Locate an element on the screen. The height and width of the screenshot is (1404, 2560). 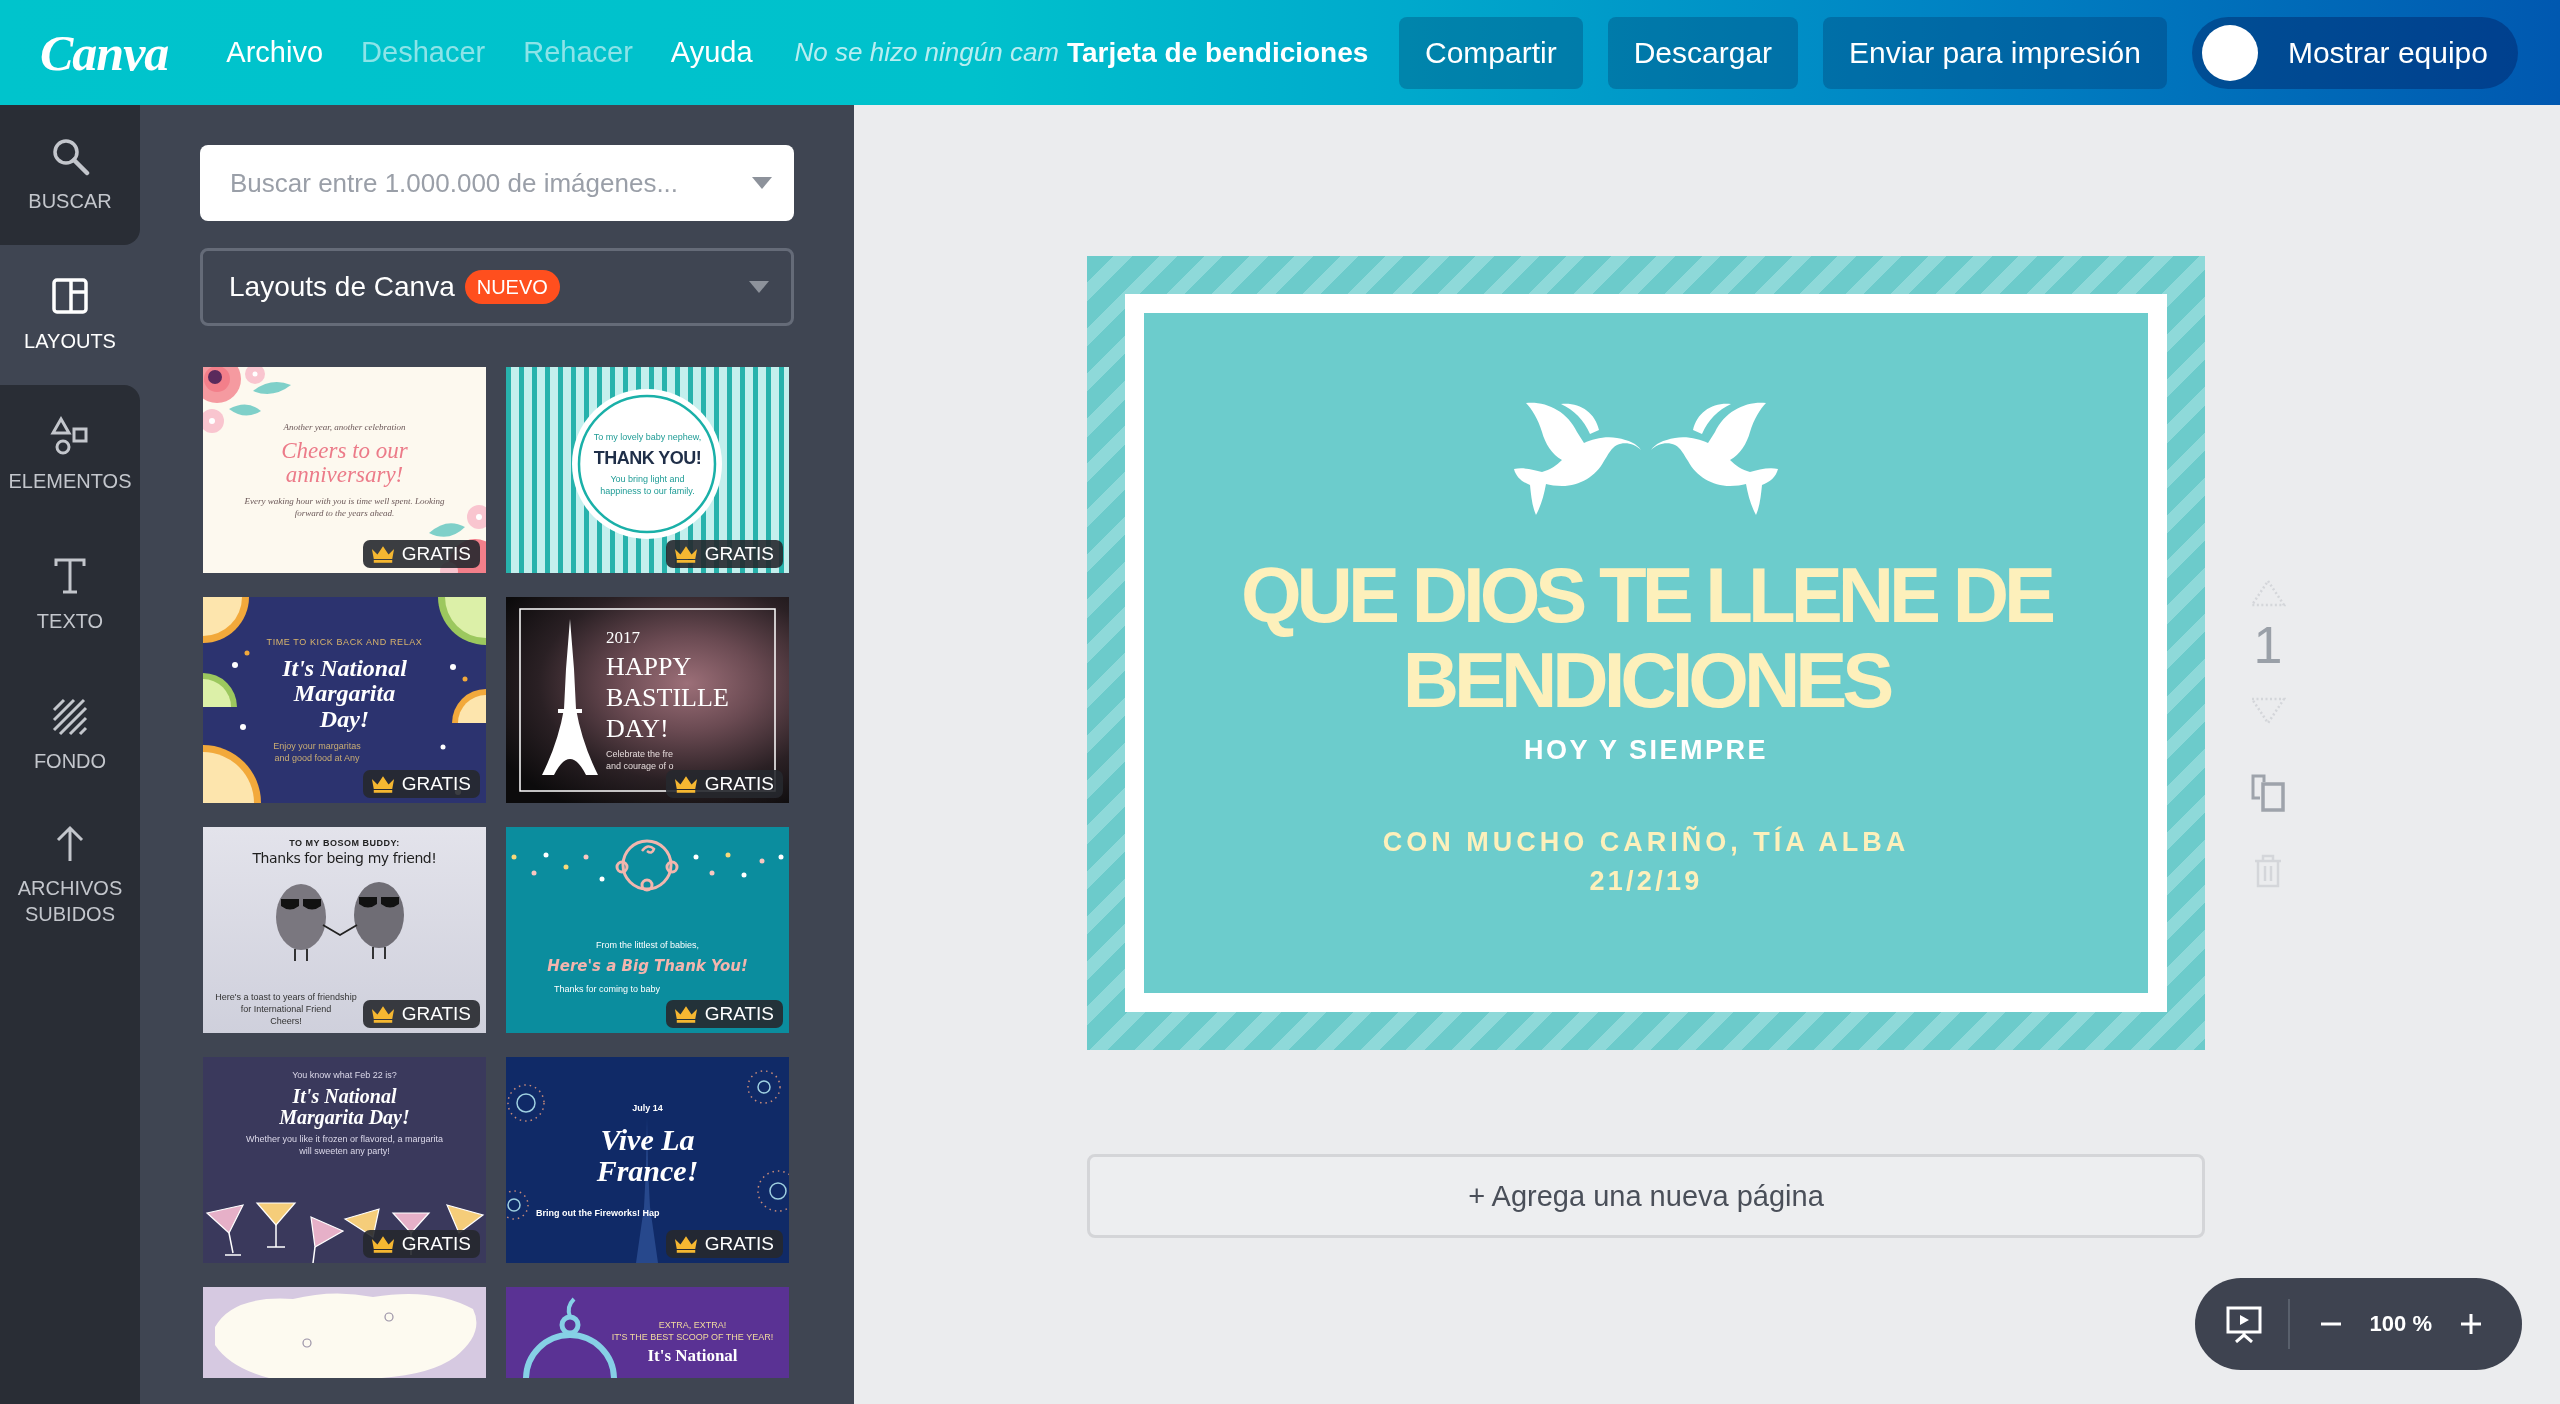
template-title: Vive La France! is located at coordinates (647, 1155).